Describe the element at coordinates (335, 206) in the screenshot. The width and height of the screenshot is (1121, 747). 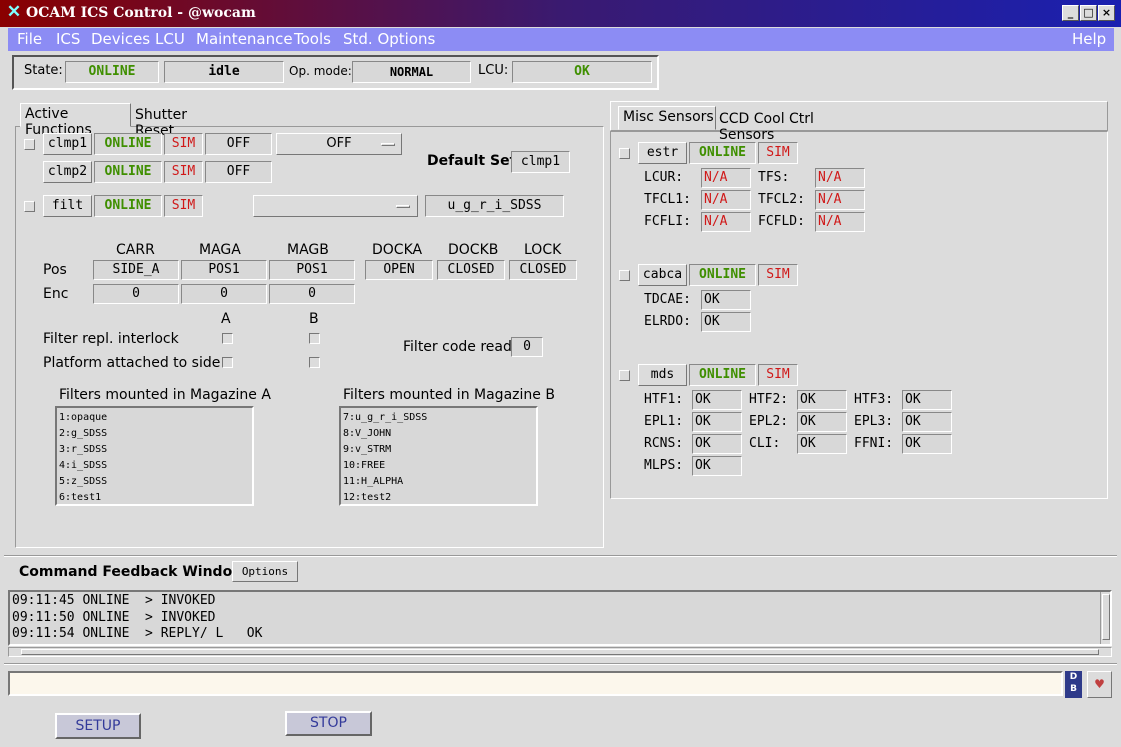
I see `filt-dropdown` at that location.